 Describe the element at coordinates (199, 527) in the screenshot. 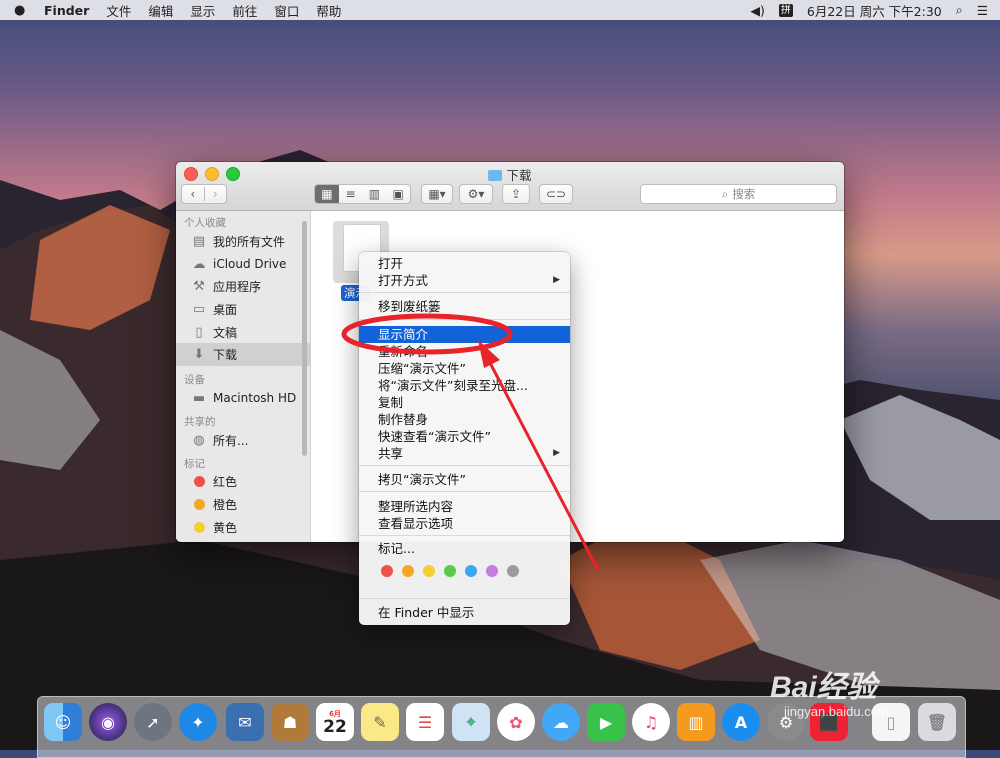

I see `yellow-tag-dot` at that location.